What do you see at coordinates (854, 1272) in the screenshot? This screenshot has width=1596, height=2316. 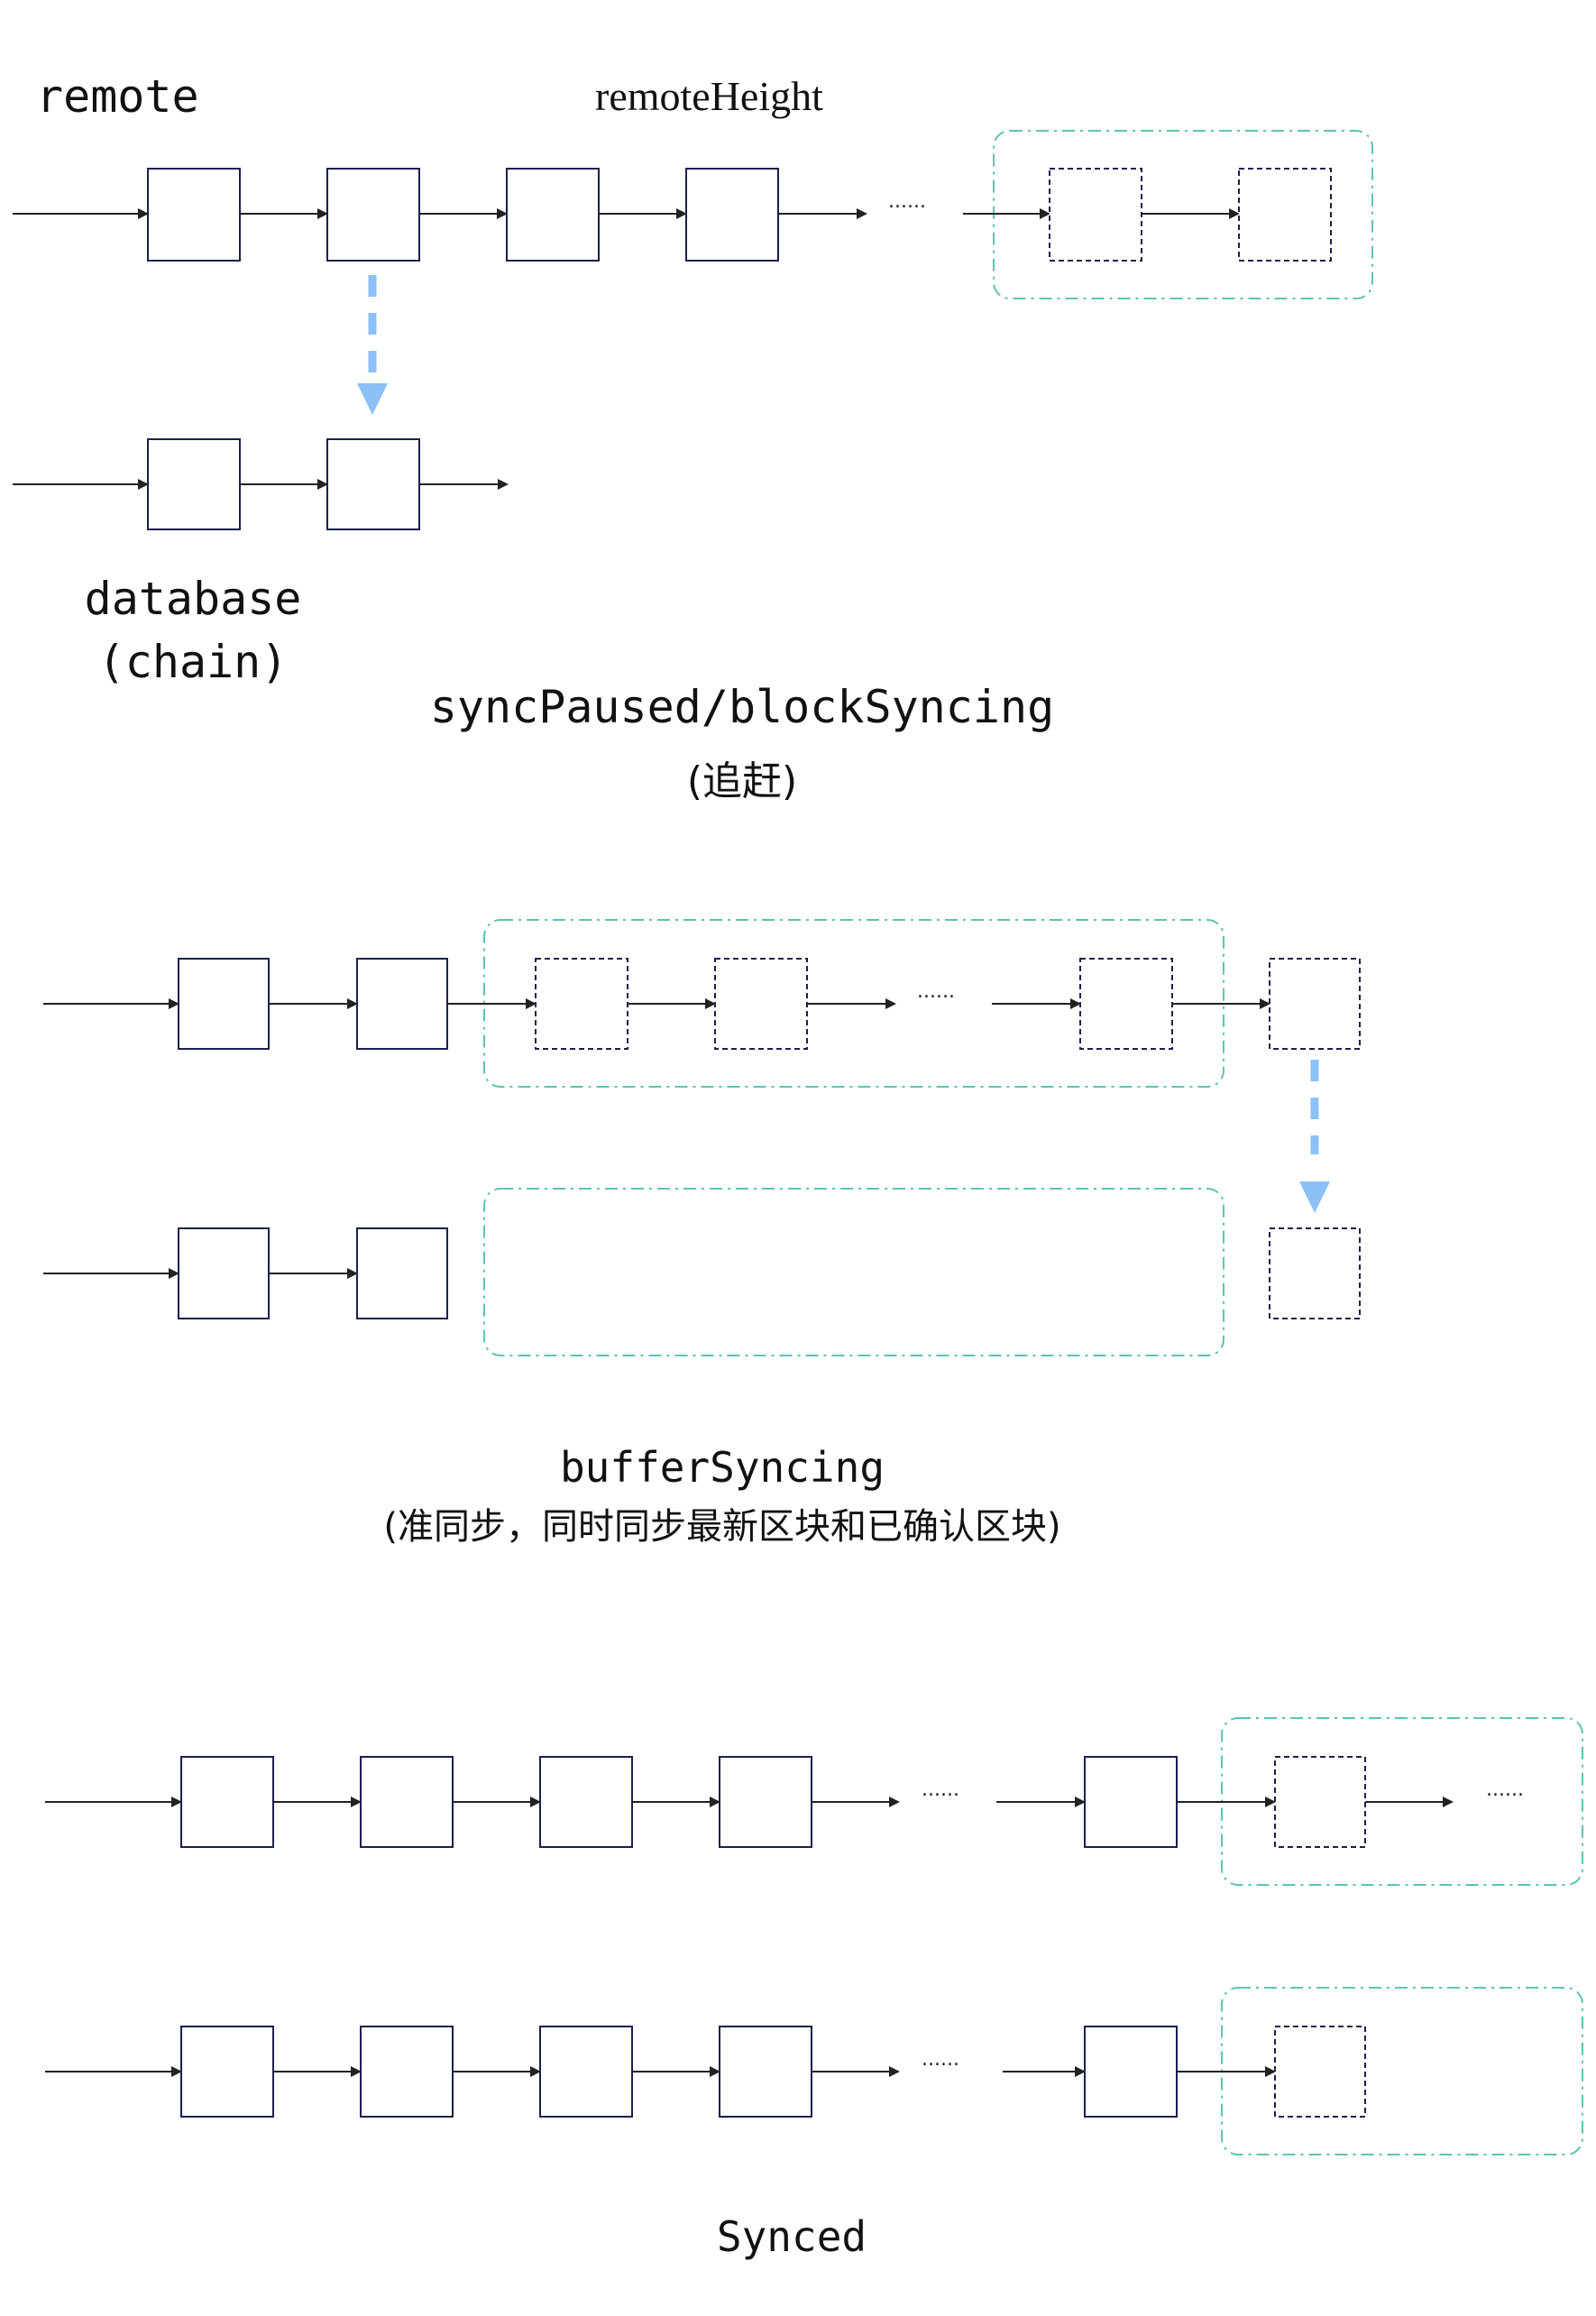 I see `buffer-range-database` at bounding box center [854, 1272].